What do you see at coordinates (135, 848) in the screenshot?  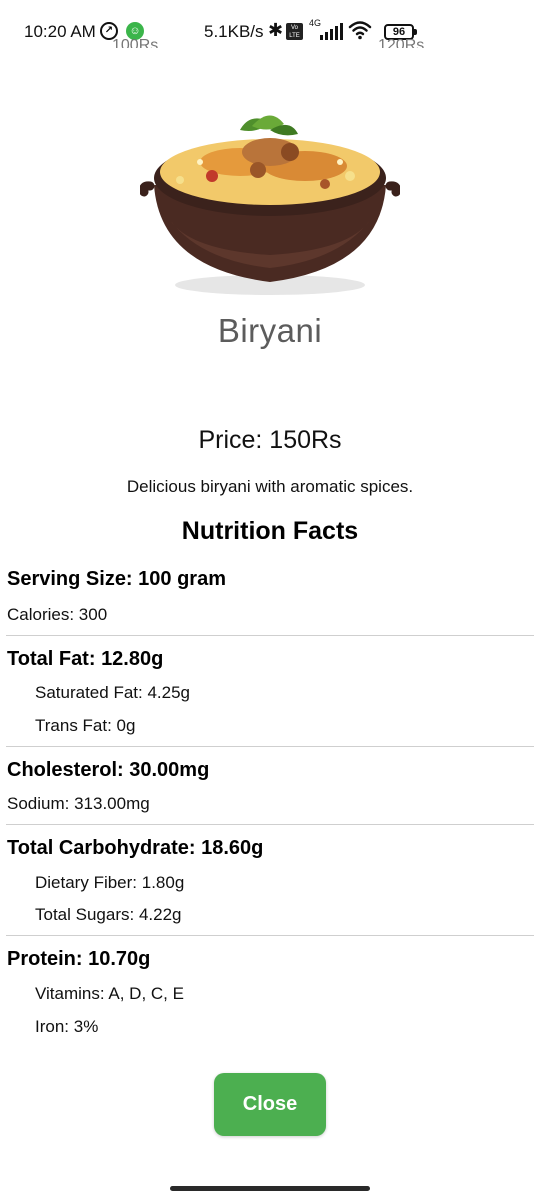 I see `total-carbohydrate: Total Carbohydrate: 18.60g` at bounding box center [135, 848].